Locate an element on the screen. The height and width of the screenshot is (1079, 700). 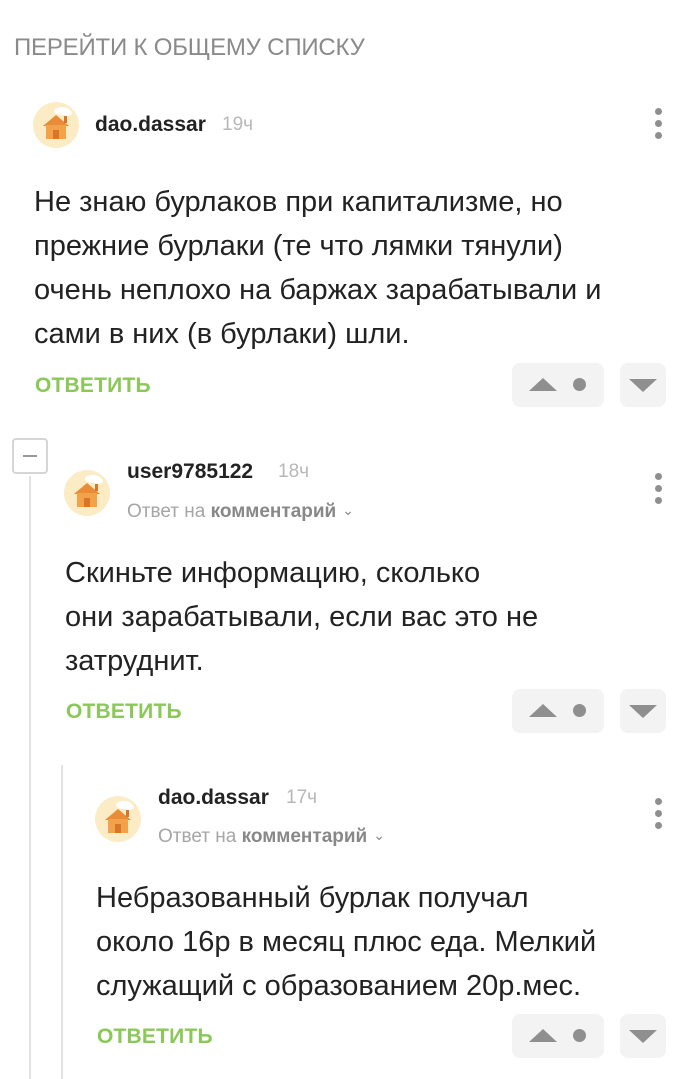
comment-text-line: они зарабатывали, если вас это не is located at coordinates (302, 617).